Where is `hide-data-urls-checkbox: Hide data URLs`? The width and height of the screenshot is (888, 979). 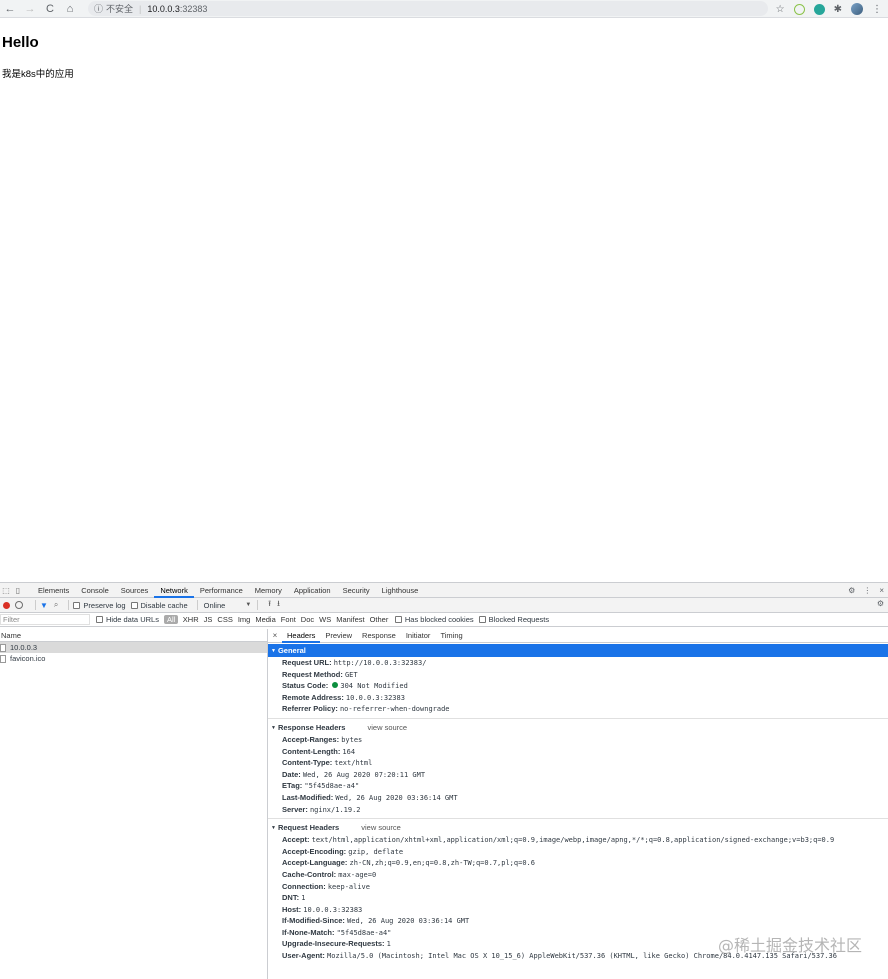 hide-data-urls-checkbox: Hide data URLs is located at coordinates (127, 619).